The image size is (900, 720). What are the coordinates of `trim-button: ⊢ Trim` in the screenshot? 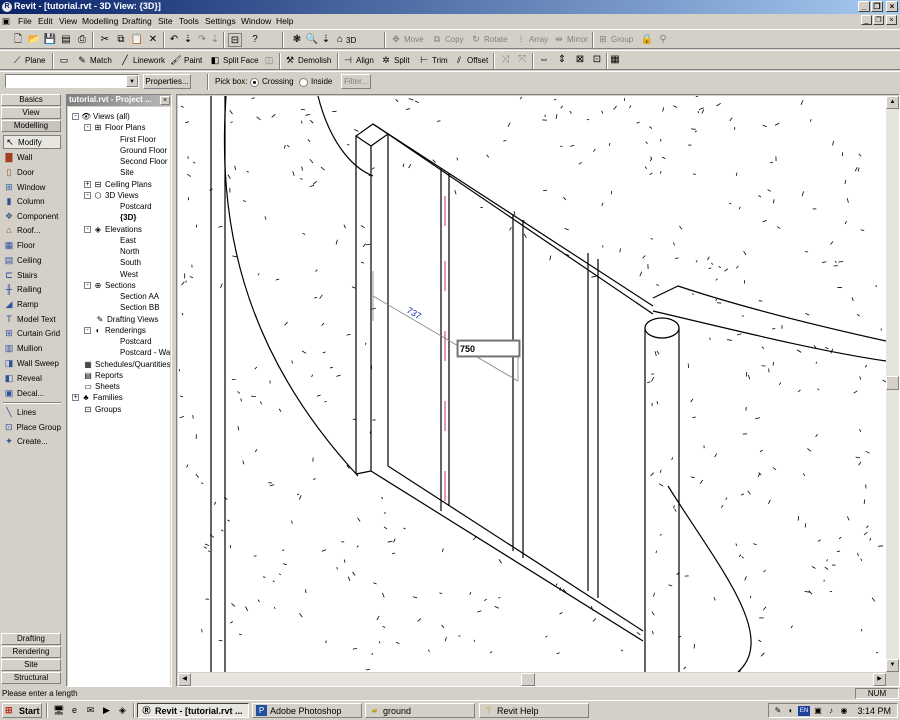 It's located at (433, 60).